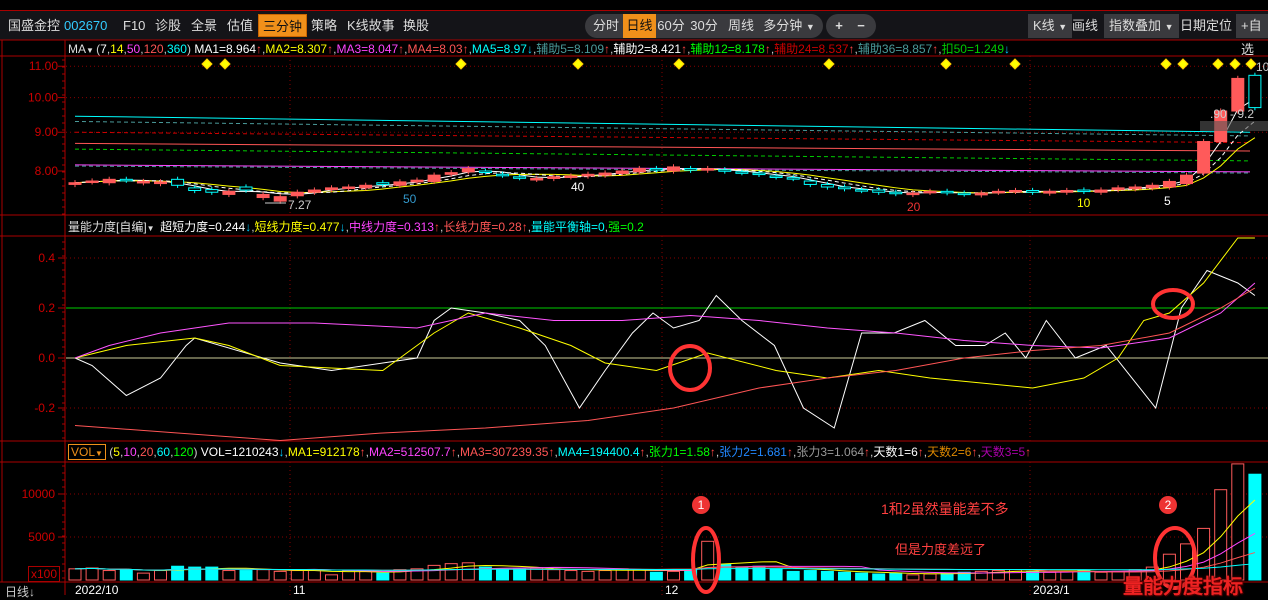 The width and height of the screenshot is (1268, 600). What do you see at coordinates (153, 49) in the screenshot?
I see `legend-param: 120` at bounding box center [153, 49].